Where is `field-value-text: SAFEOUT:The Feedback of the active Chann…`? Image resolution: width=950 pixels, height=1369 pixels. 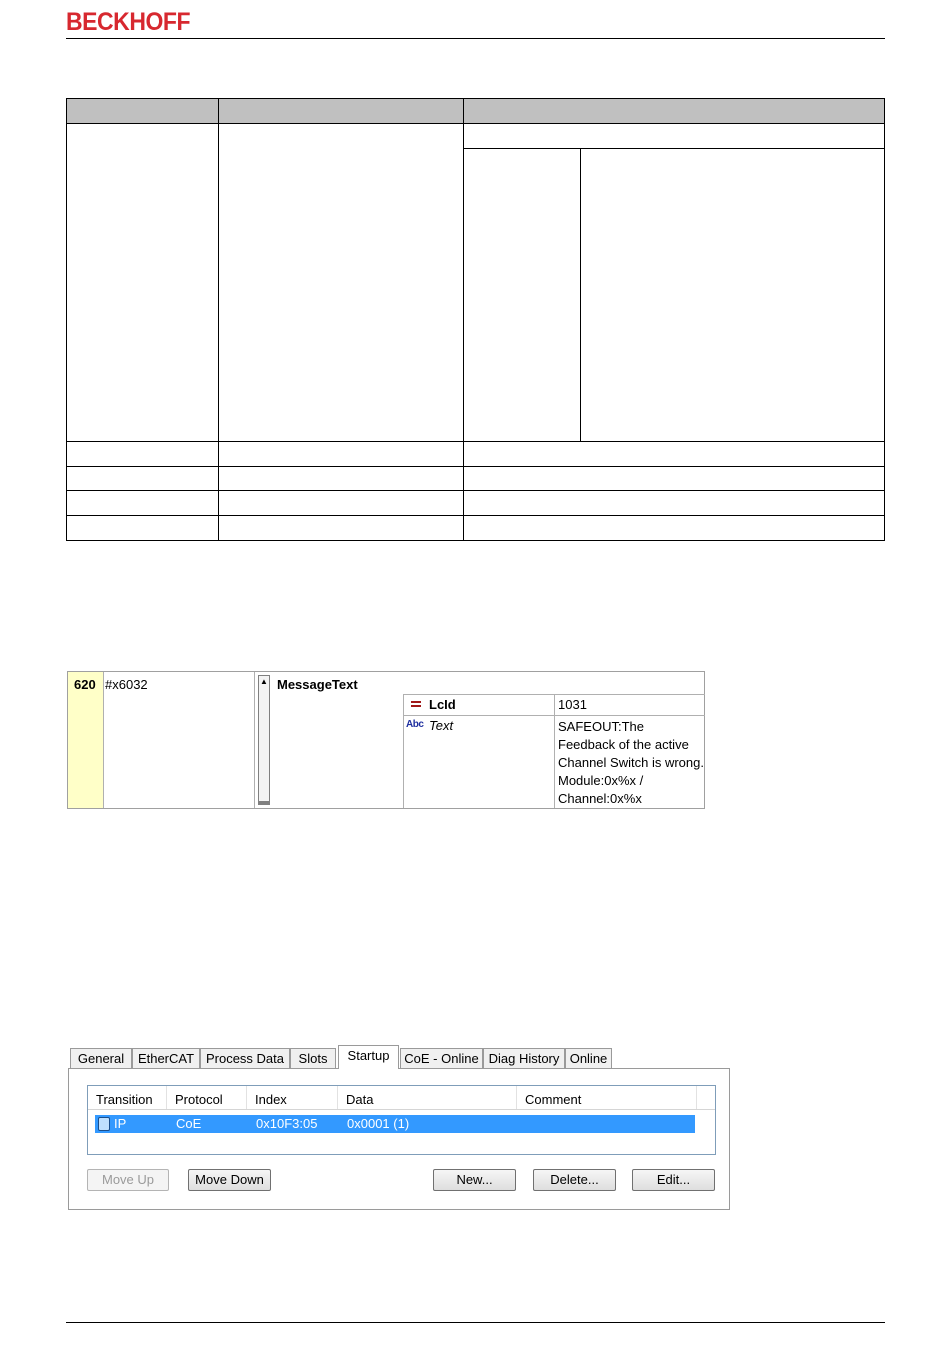
field-value-text: SAFEOUT:The Feedback of the active Chann… is located at coordinates (631, 763).